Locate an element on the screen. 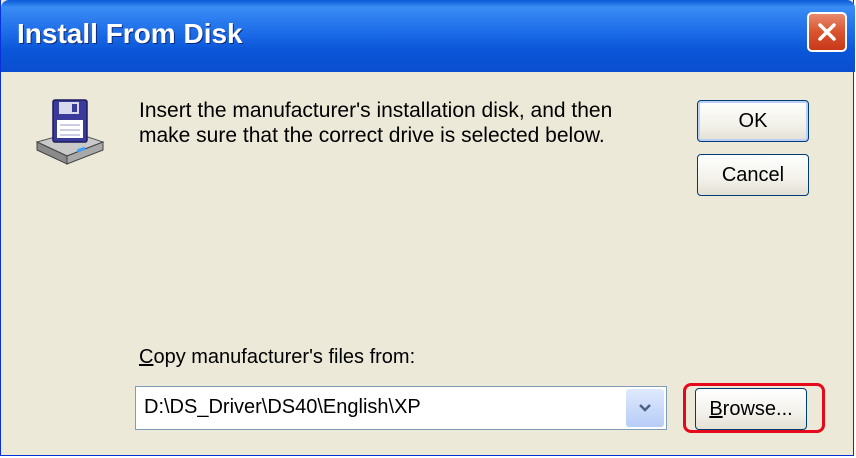 The image size is (856, 458). dropdown-button is located at coordinates (645, 408).